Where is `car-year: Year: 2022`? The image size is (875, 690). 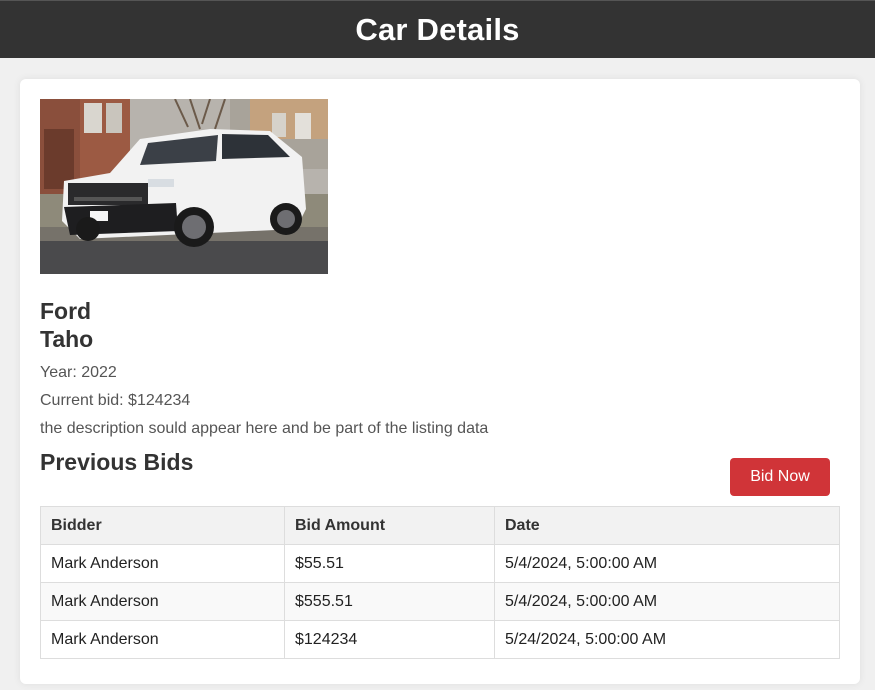
car-year: Year: 2022 is located at coordinates (78, 372).